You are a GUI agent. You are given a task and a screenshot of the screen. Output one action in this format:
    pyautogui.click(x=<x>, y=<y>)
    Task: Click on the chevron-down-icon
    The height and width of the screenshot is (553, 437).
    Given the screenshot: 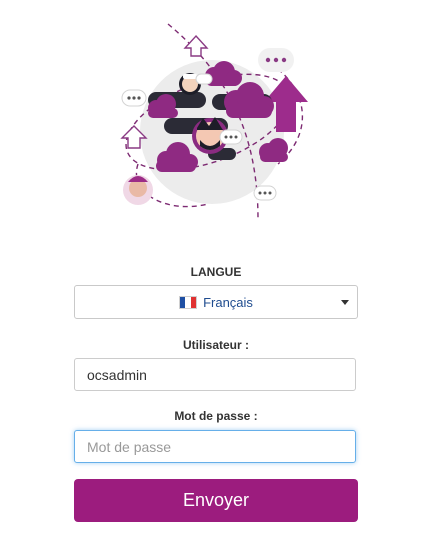 What is the action you would take?
    pyautogui.click(x=345, y=302)
    